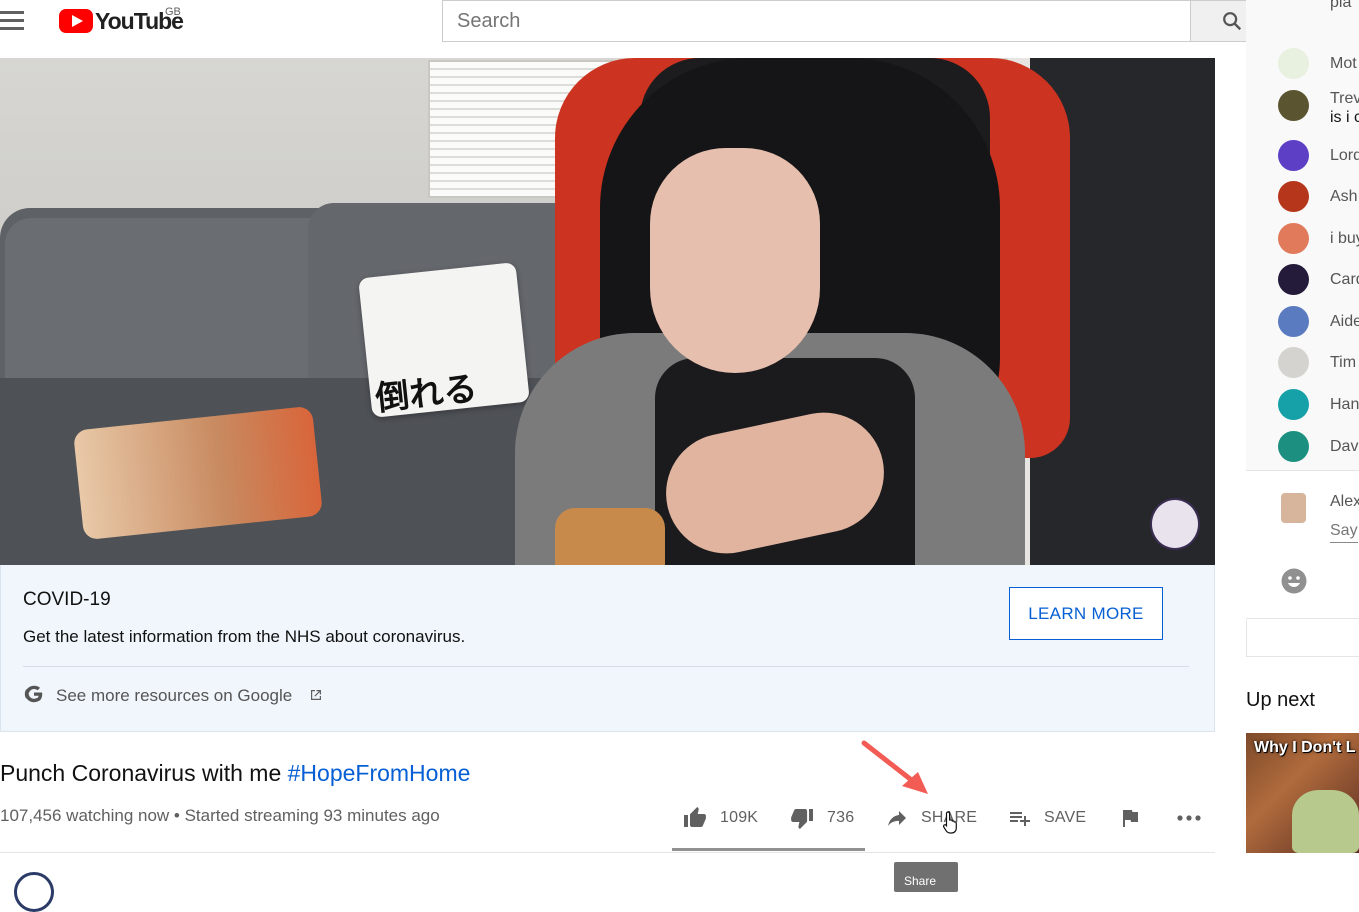  Describe the element at coordinates (1318, 363) in the screenshot. I see `chat-message: Tim` at that location.